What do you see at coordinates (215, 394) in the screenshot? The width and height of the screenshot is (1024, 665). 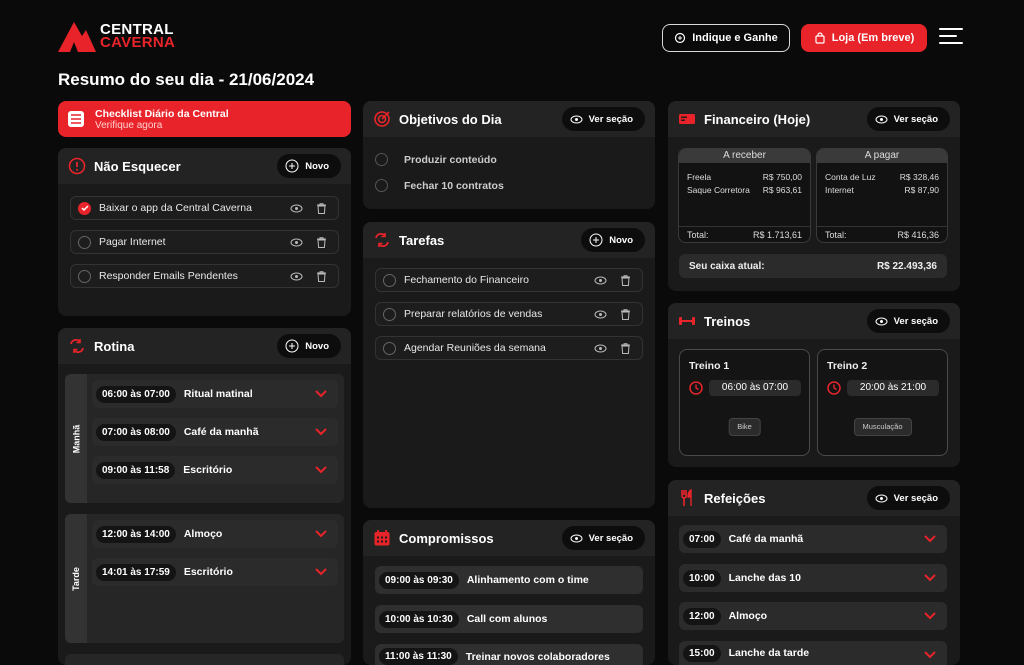 I see `rotina-item: 06:00 às 07:00 Ritual matinal` at bounding box center [215, 394].